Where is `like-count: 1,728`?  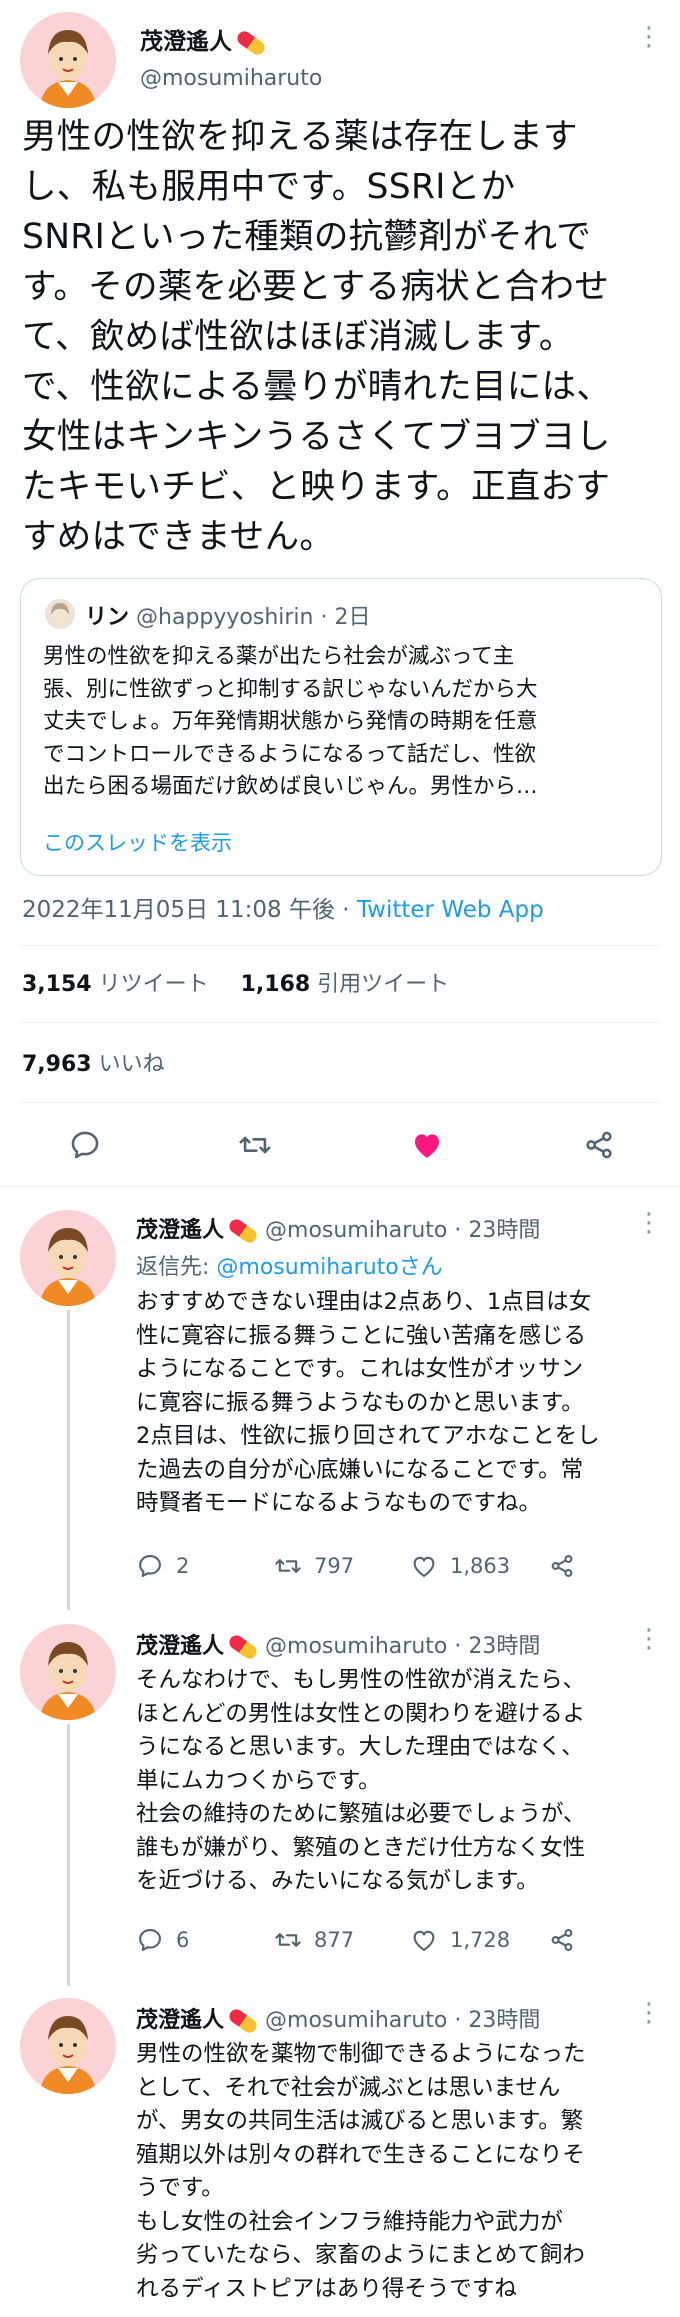 like-count: 1,728 is located at coordinates (480, 1940).